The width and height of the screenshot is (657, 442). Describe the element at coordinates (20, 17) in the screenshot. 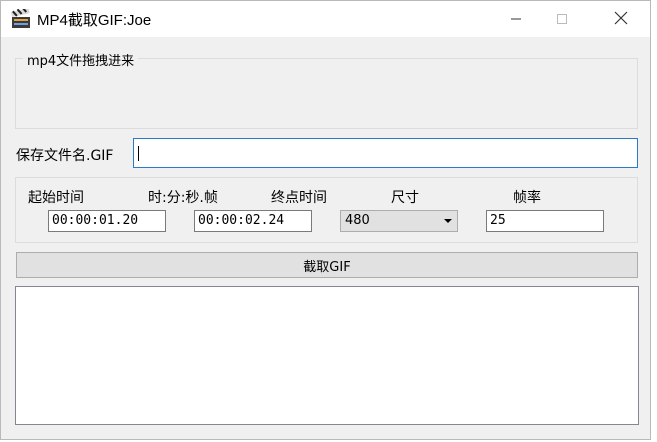

I see `clapperboard-icon` at that location.